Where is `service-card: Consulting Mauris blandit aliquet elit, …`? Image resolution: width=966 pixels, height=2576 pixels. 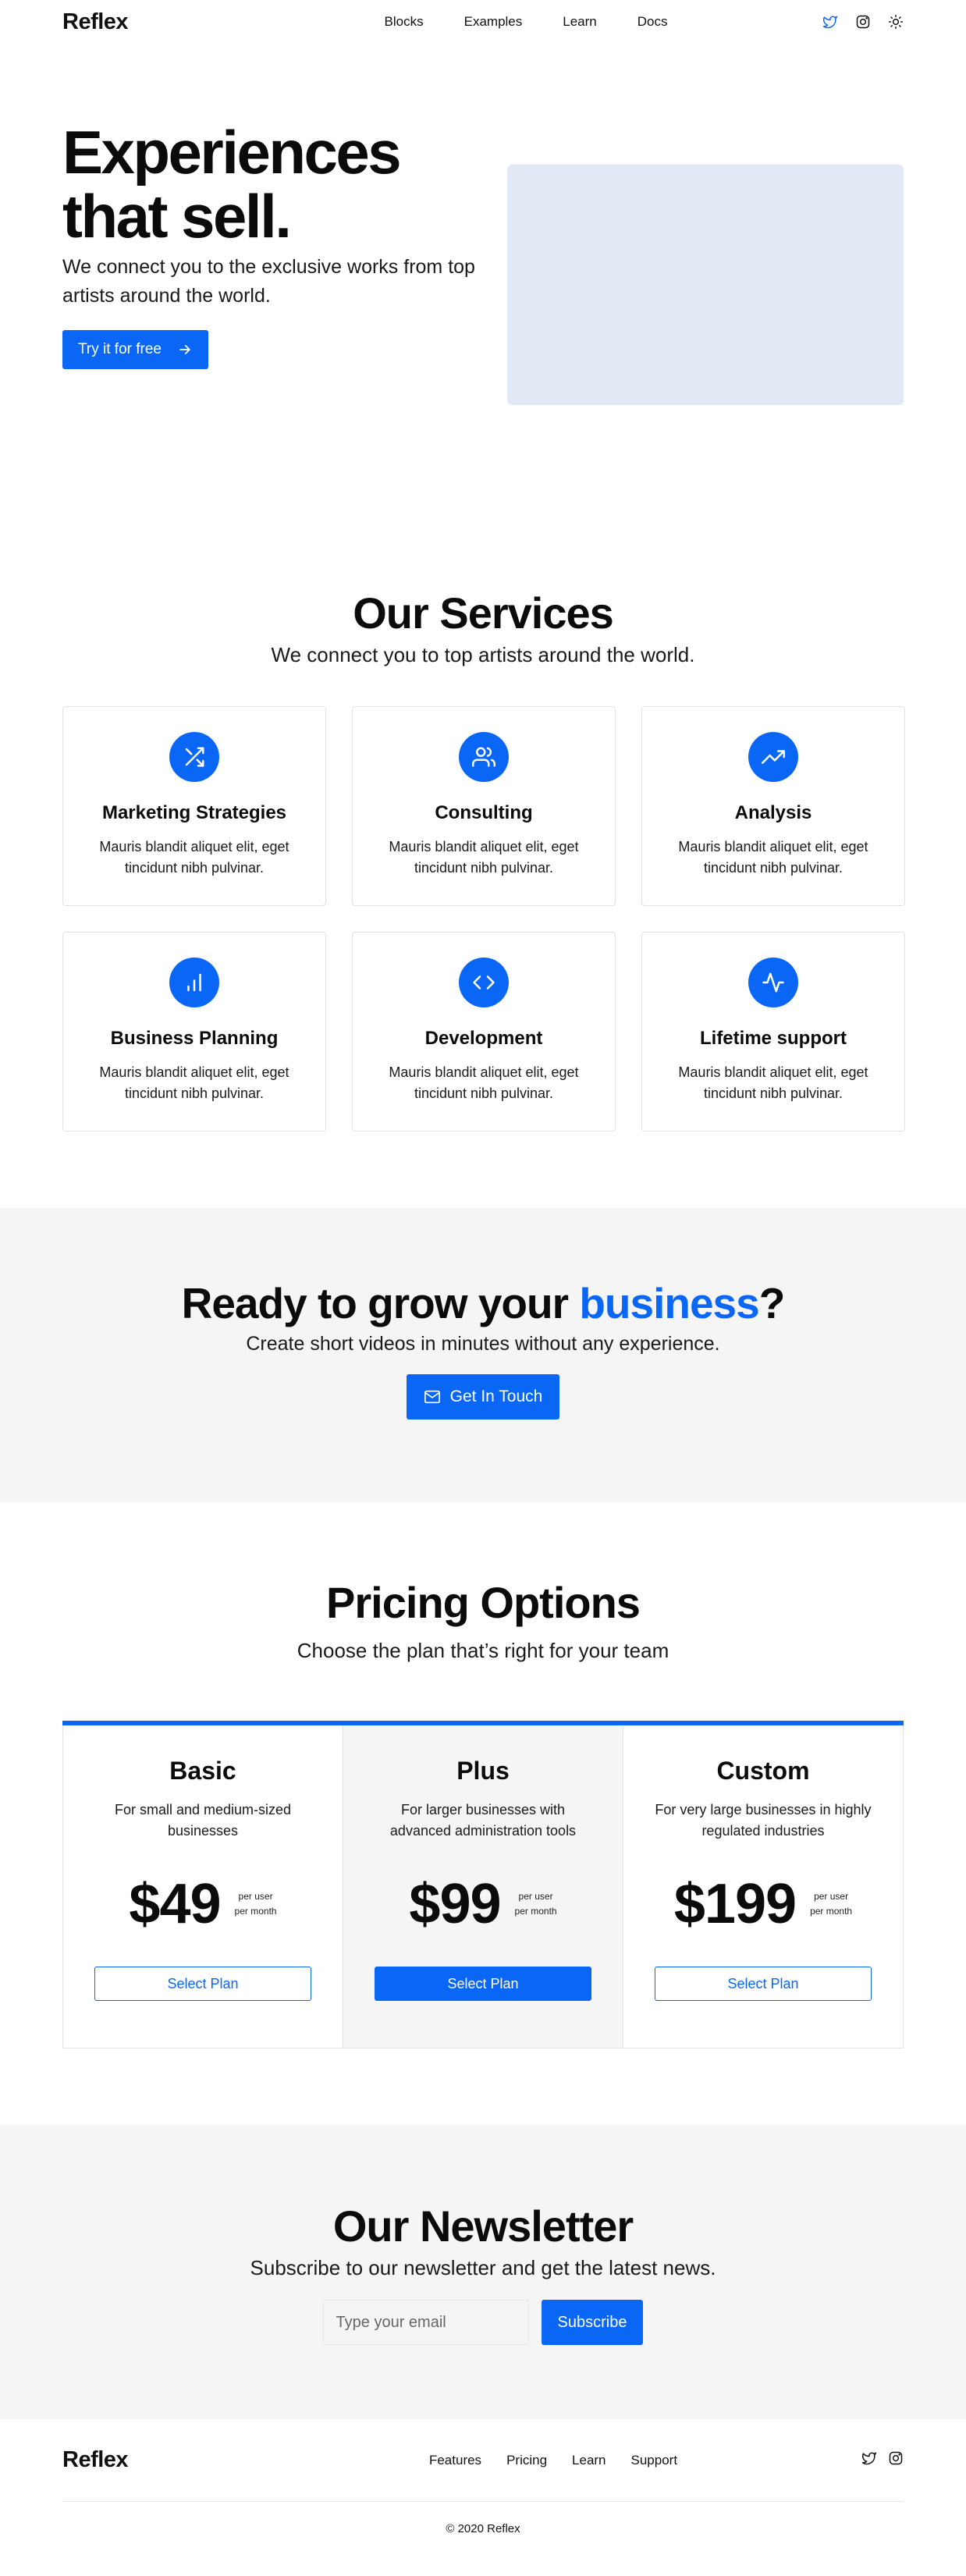
service-card: Consulting Mauris blandit aliquet elit, … is located at coordinates (484, 806).